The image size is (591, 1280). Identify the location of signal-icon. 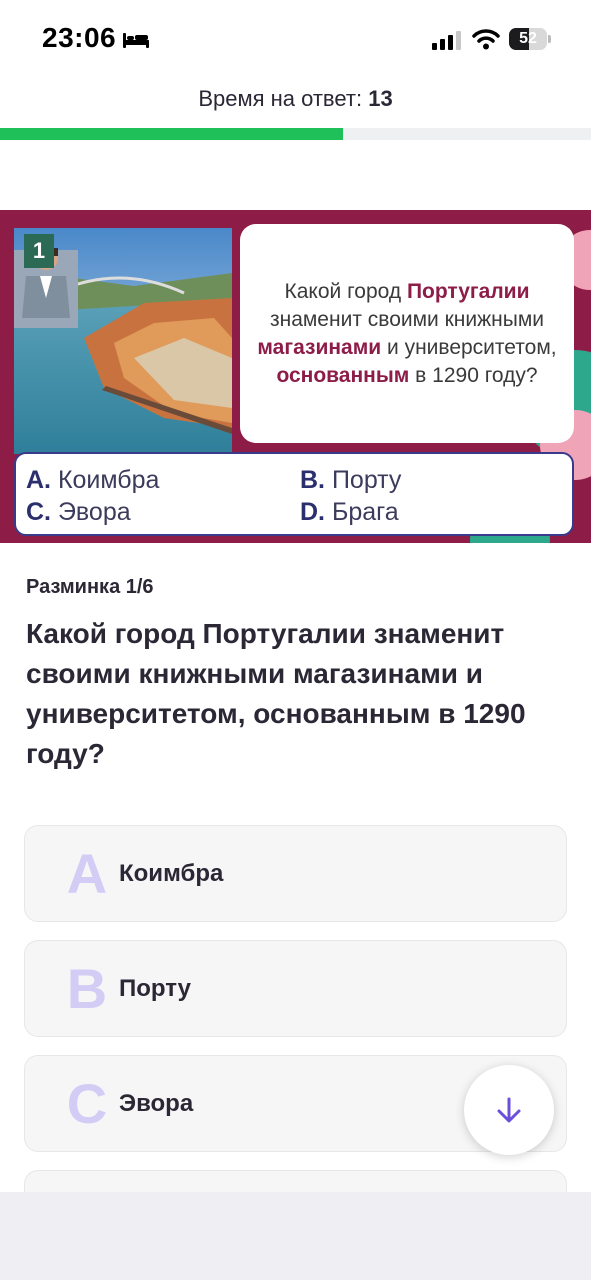
(446, 40).